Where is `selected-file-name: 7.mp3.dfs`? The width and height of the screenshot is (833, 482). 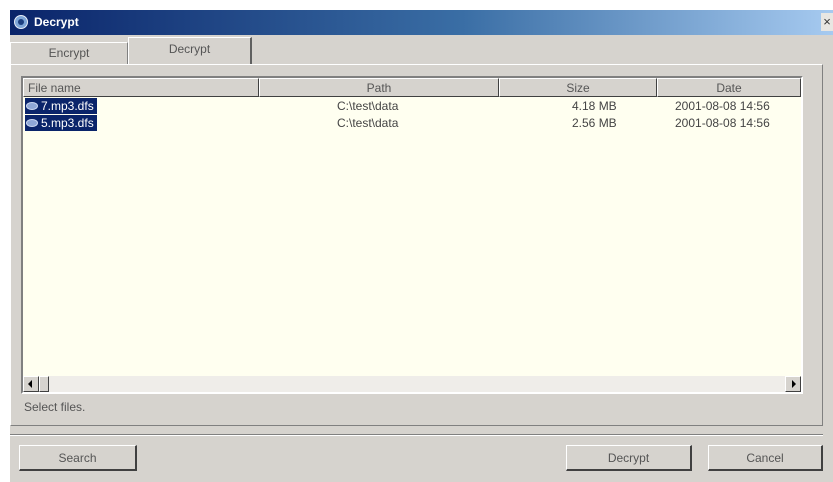 selected-file-name: 7.mp3.dfs is located at coordinates (61, 106).